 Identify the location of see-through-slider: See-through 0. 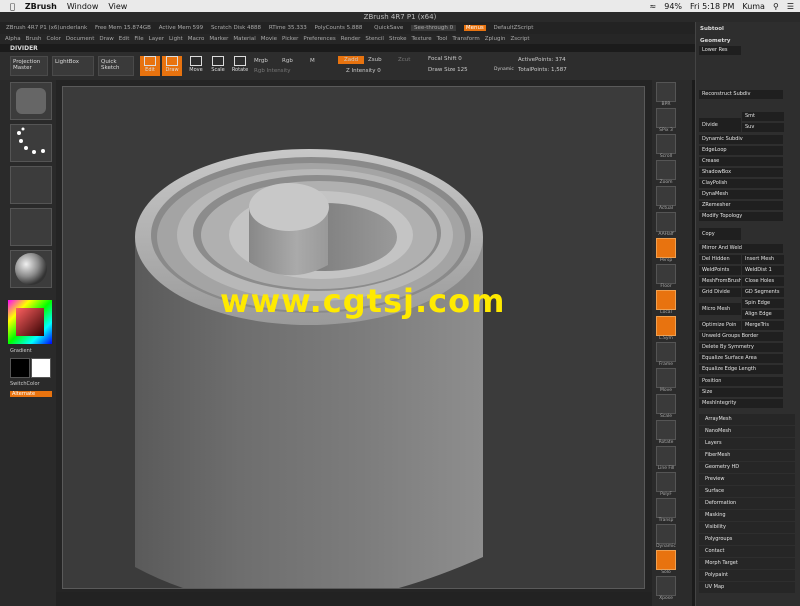
(433, 28).